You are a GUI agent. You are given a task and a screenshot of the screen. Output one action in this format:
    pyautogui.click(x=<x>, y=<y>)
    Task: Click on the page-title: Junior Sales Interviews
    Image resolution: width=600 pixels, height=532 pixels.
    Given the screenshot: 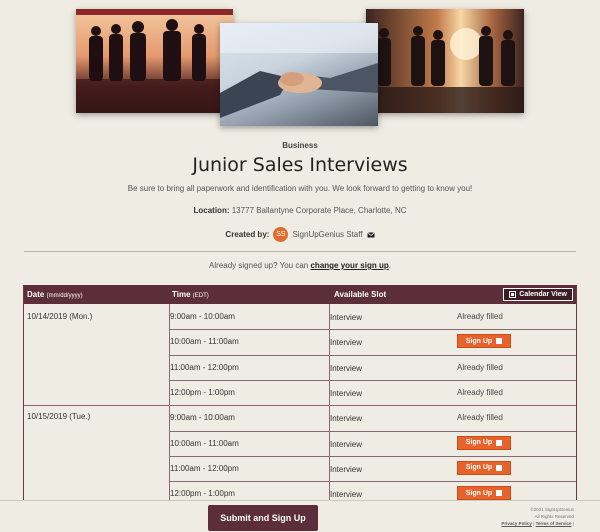 What is the action you would take?
    pyautogui.click(x=300, y=165)
    